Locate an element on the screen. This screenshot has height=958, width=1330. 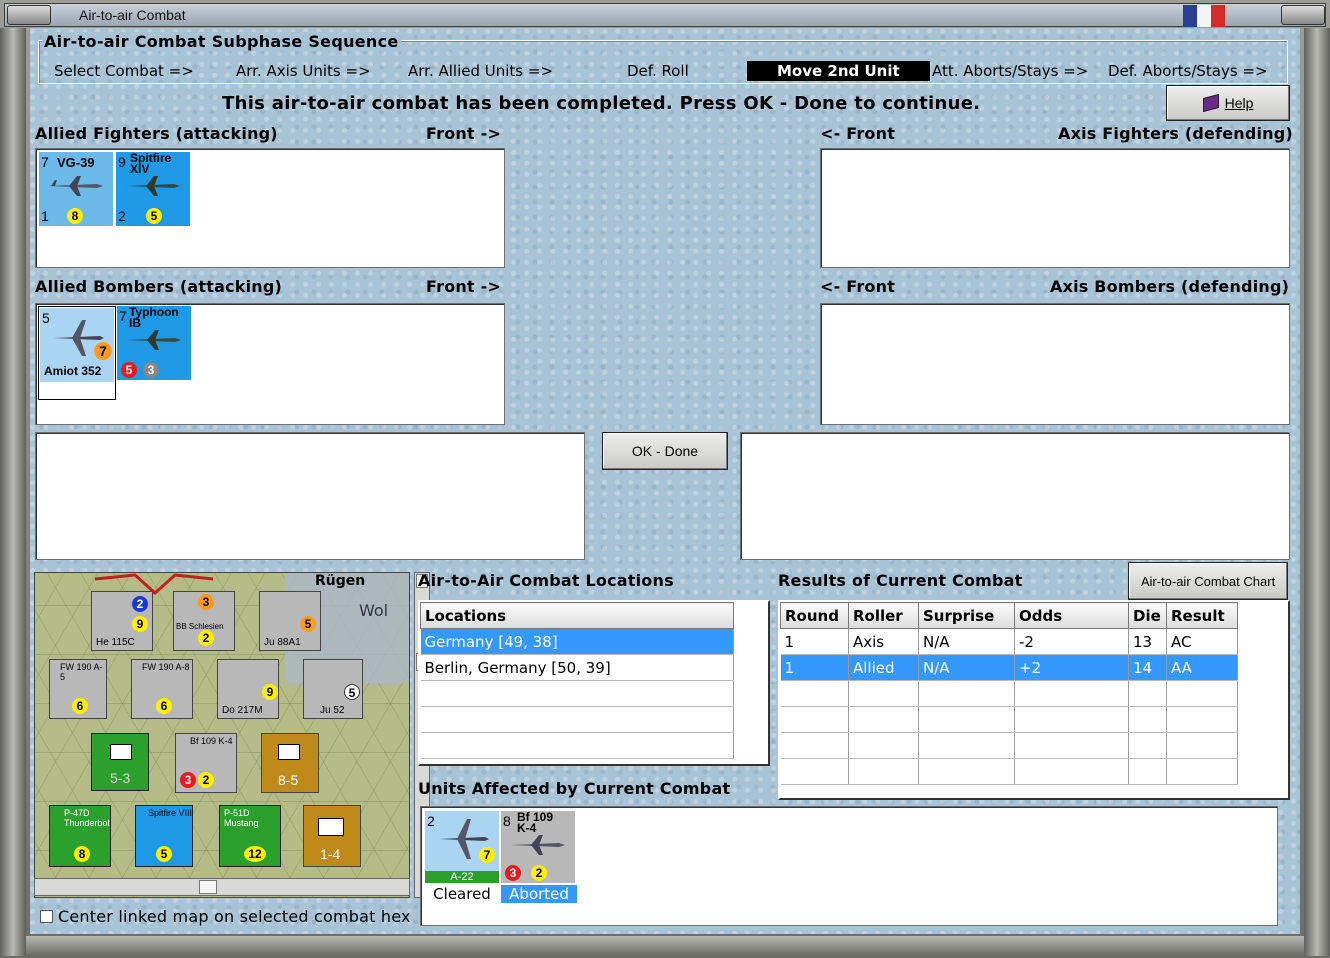
result-row: 1 Axis N/A -2 13 AC is located at coordinates (1009, 641).